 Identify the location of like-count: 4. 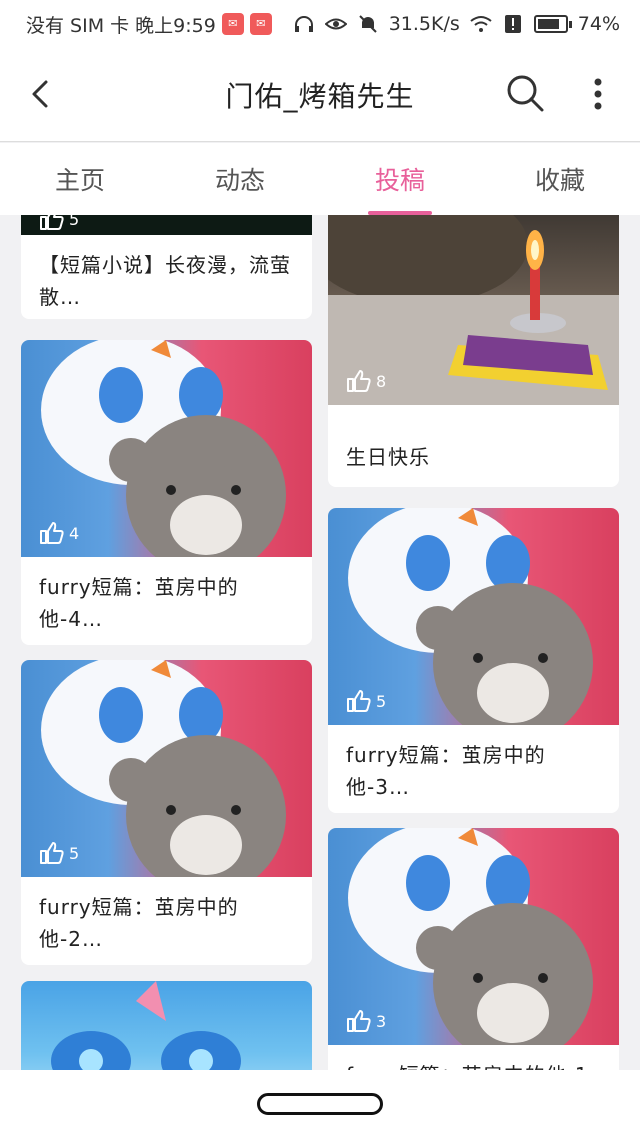
(59, 533).